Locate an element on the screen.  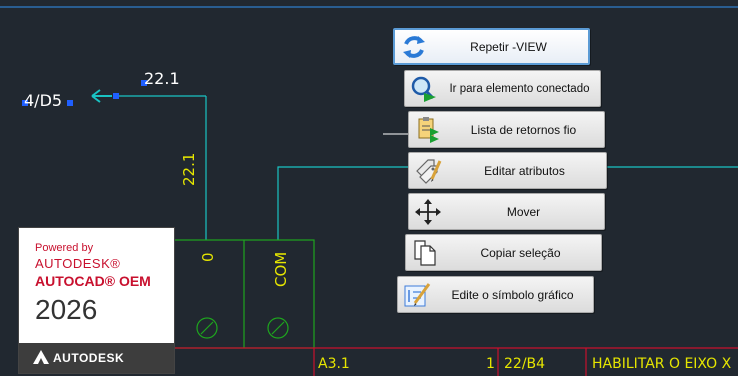
menu-item-move: Mover is located at coordinates (506, 211).